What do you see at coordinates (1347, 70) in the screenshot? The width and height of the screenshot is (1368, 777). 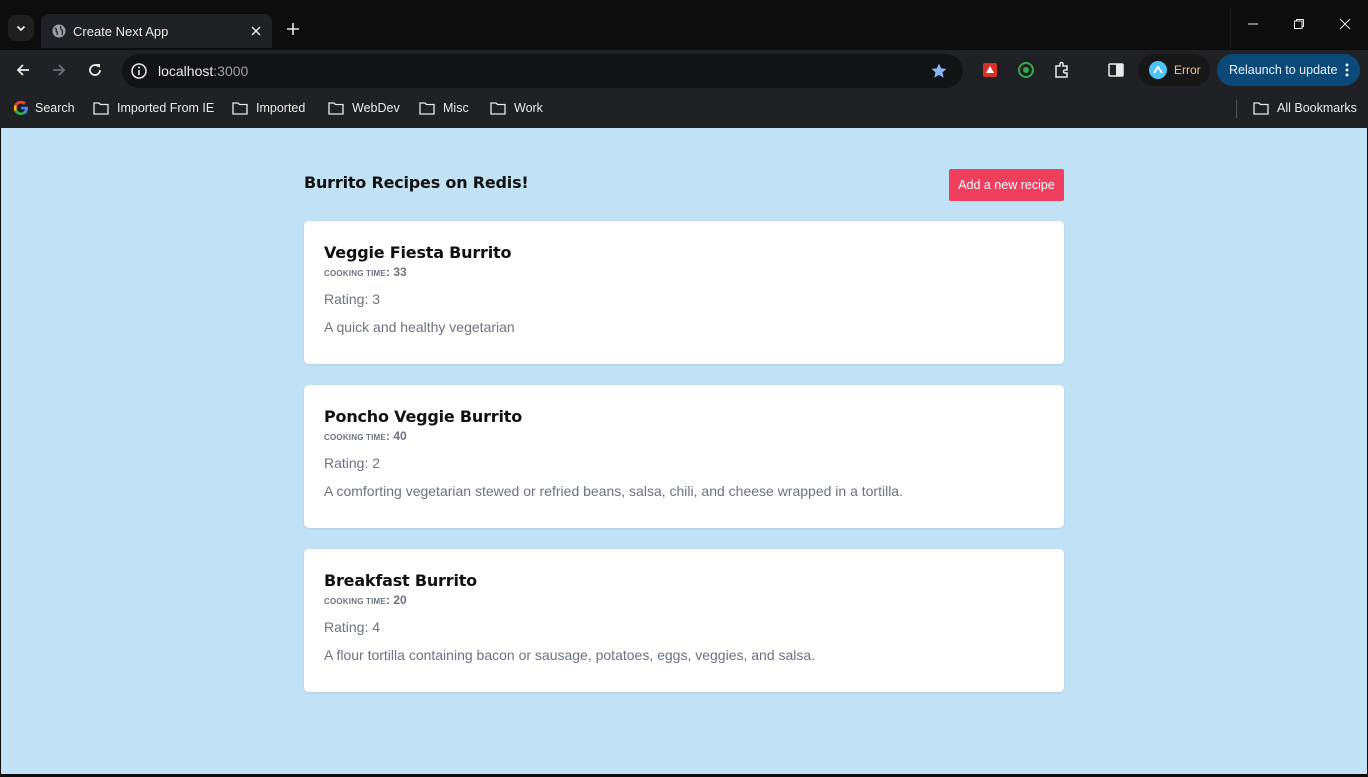 I see `more-vert-icon` at bounding box center [1347, 70].